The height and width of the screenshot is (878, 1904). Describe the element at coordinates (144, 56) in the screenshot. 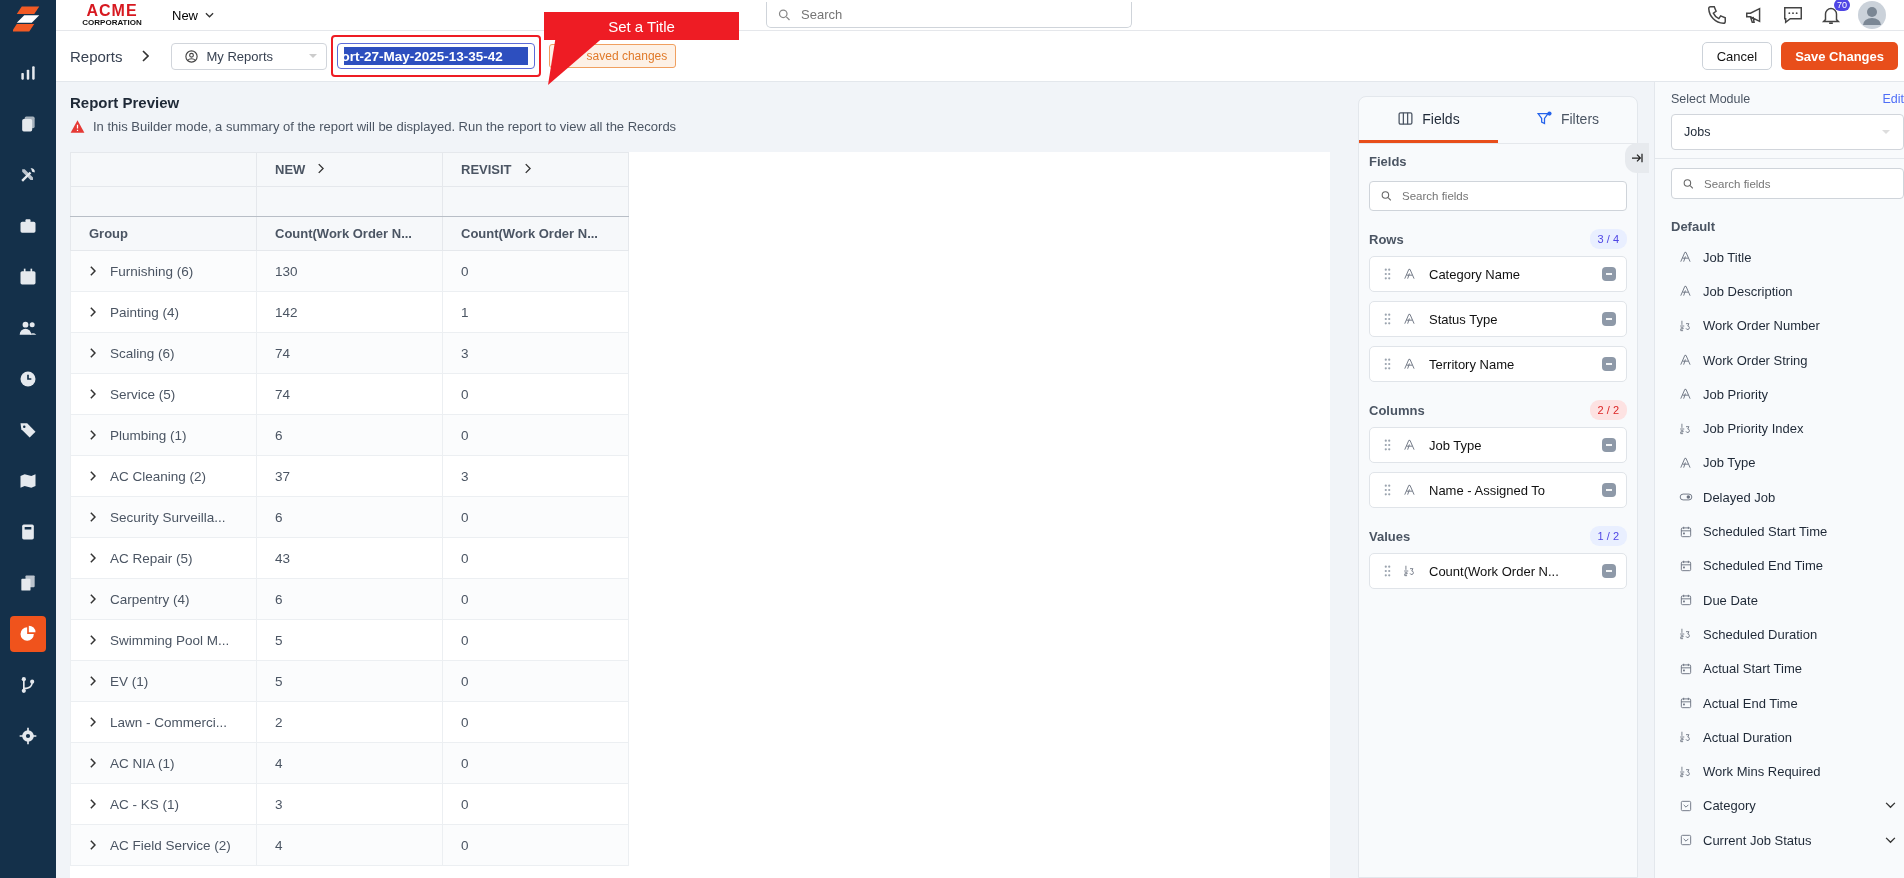

I see `chevron-right-icon` at that location.